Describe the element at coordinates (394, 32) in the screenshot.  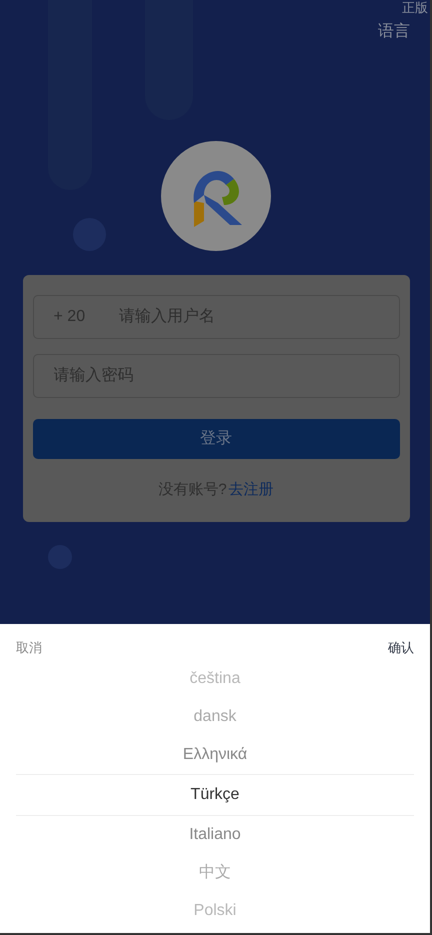
I see `language-button: 语言` at that location.